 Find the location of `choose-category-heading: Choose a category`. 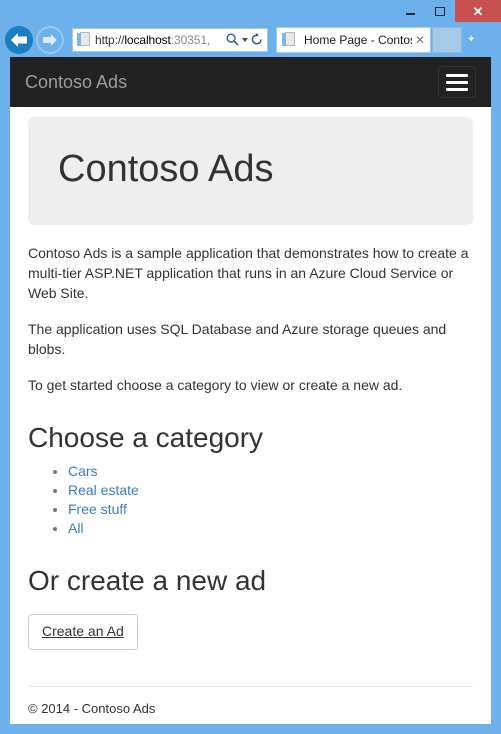

choose-category-heading: Choose a category is located at coordinates (146, 437).